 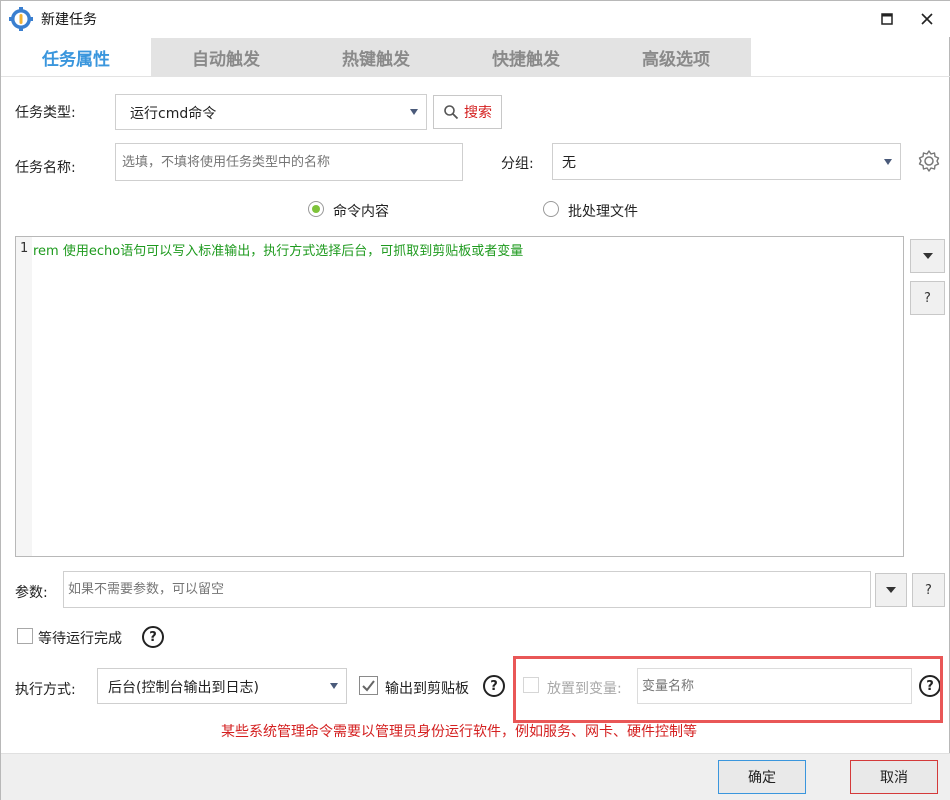 I want to click on tab-quick-trigger: 快捷触发, so click(x=526, y=57).